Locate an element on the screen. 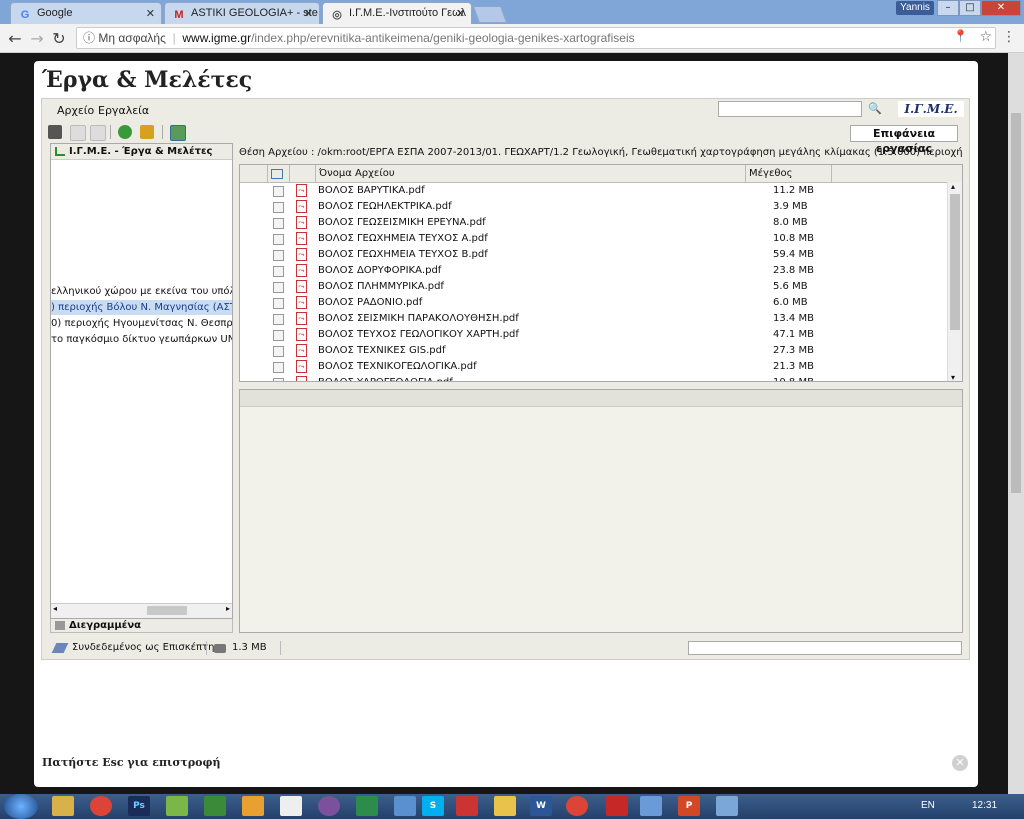 The image size is (1024, 819). scroll-left-icon: ◂ is located at coordinates (55, 608).